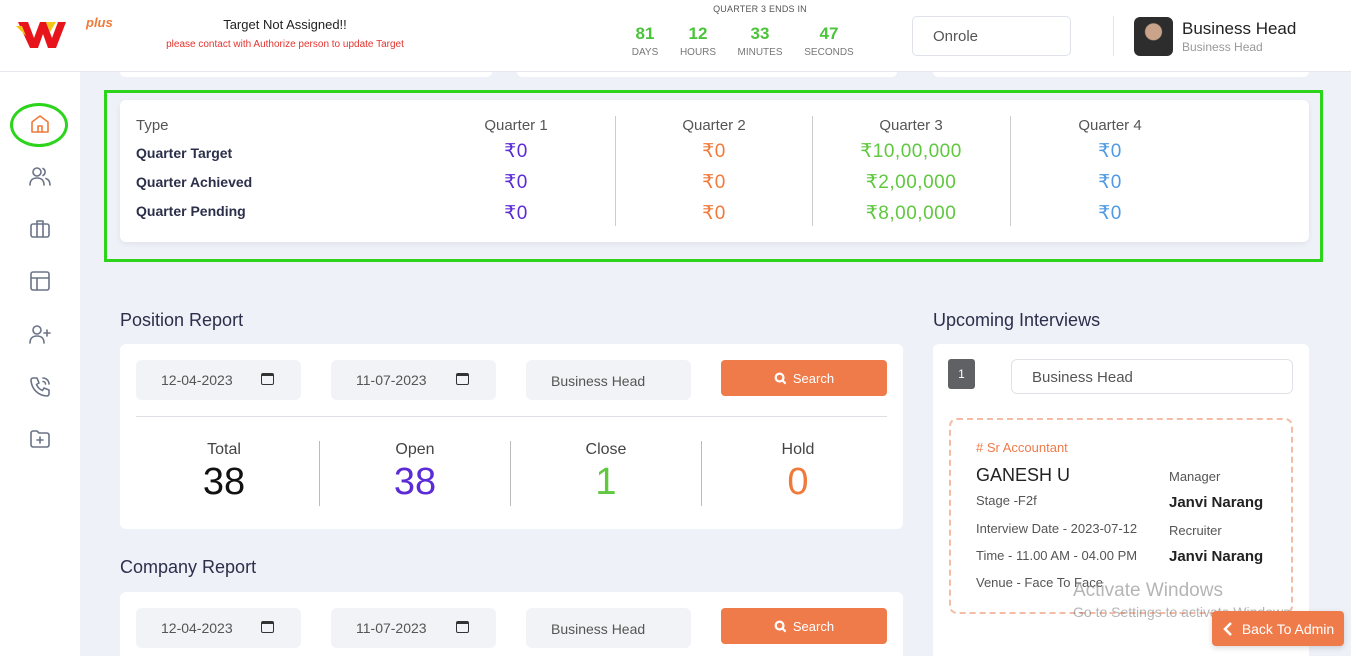  What do you see at coordinates (760, 9) in the screenshot?
I see `quarter-countdown-title: QUARTER 3 ENDS IN` at bounding box center [760, 9].